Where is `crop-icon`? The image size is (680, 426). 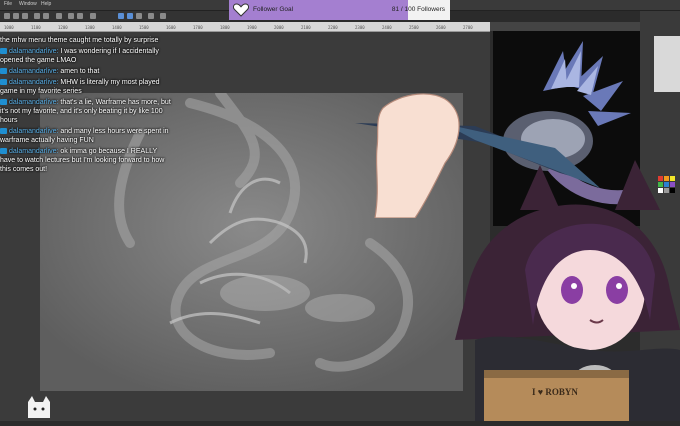 crop-icon is located at coordinates (80, 16).